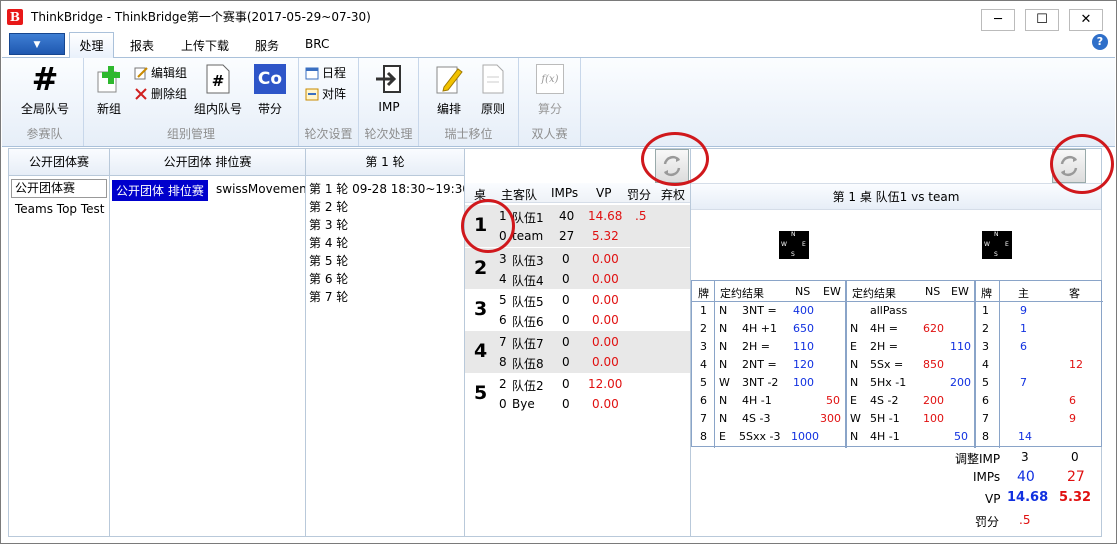 The width and height of the screenshot is (1117, 544). I want to click on board-cell: 3NT -2, so click(760, 382).